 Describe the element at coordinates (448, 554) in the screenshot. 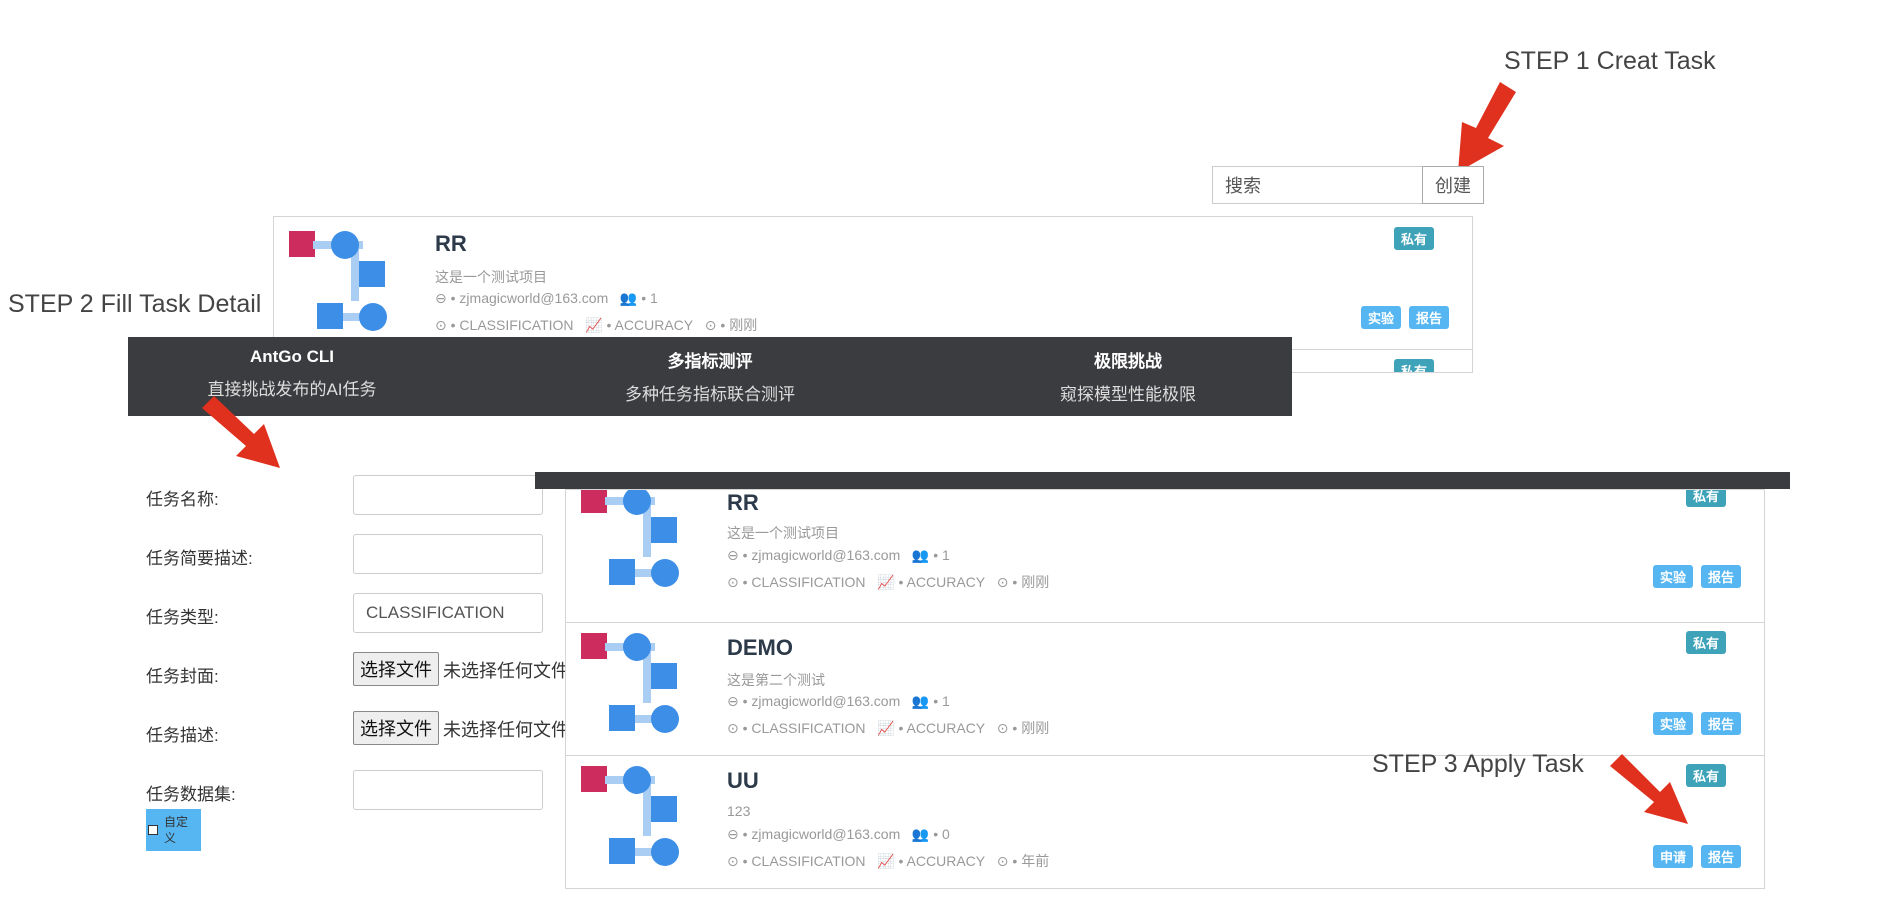

I see `task-brief-input` at that location.